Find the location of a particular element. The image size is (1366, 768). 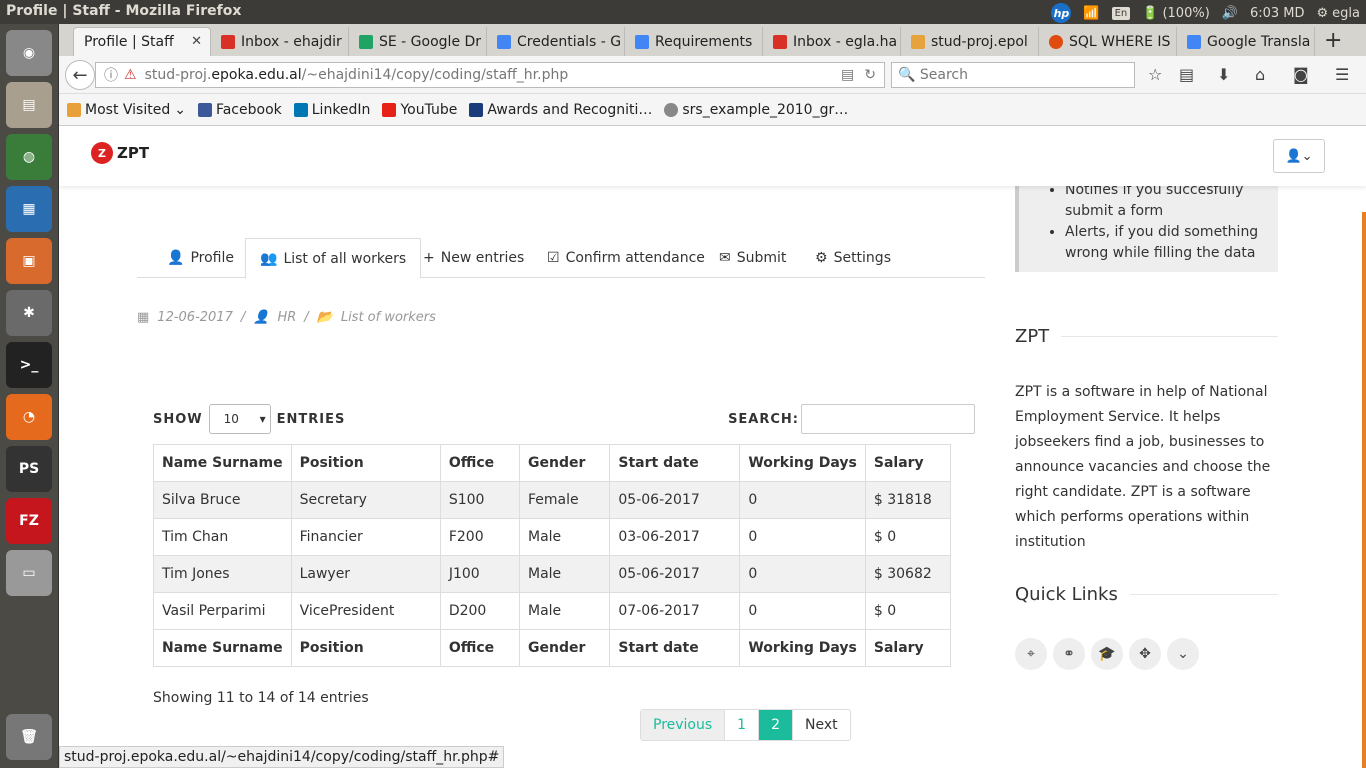

tab-label: Submit is located at coordinates (761, 258).